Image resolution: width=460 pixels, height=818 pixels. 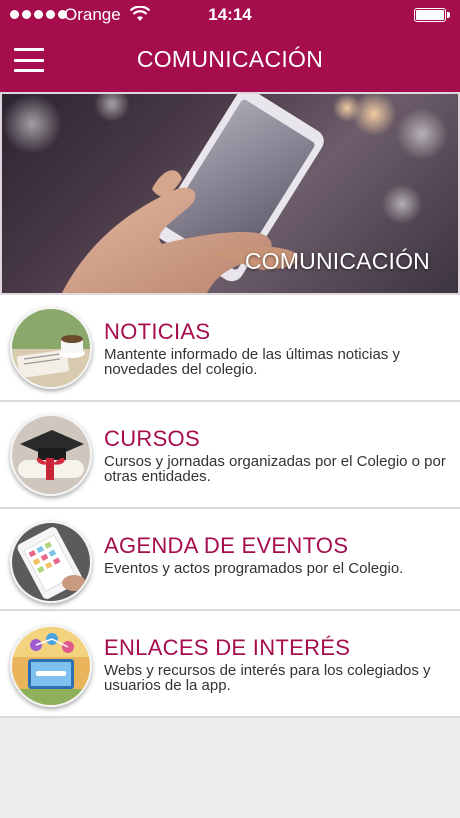 I want to click on nav-bar: COMUNICACIÓN, so click(x=230, y=61).